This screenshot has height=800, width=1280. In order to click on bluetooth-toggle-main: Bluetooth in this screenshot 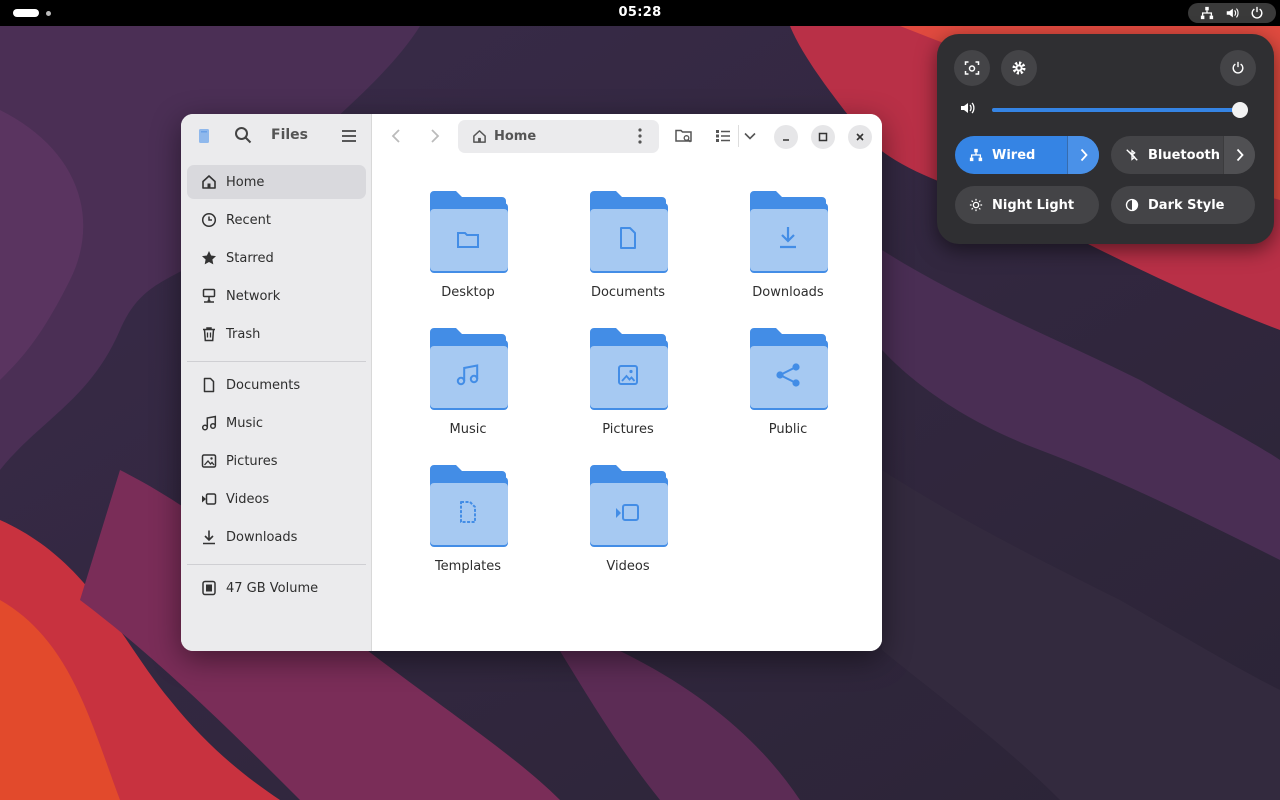, I will do `click(1167, 155)`.